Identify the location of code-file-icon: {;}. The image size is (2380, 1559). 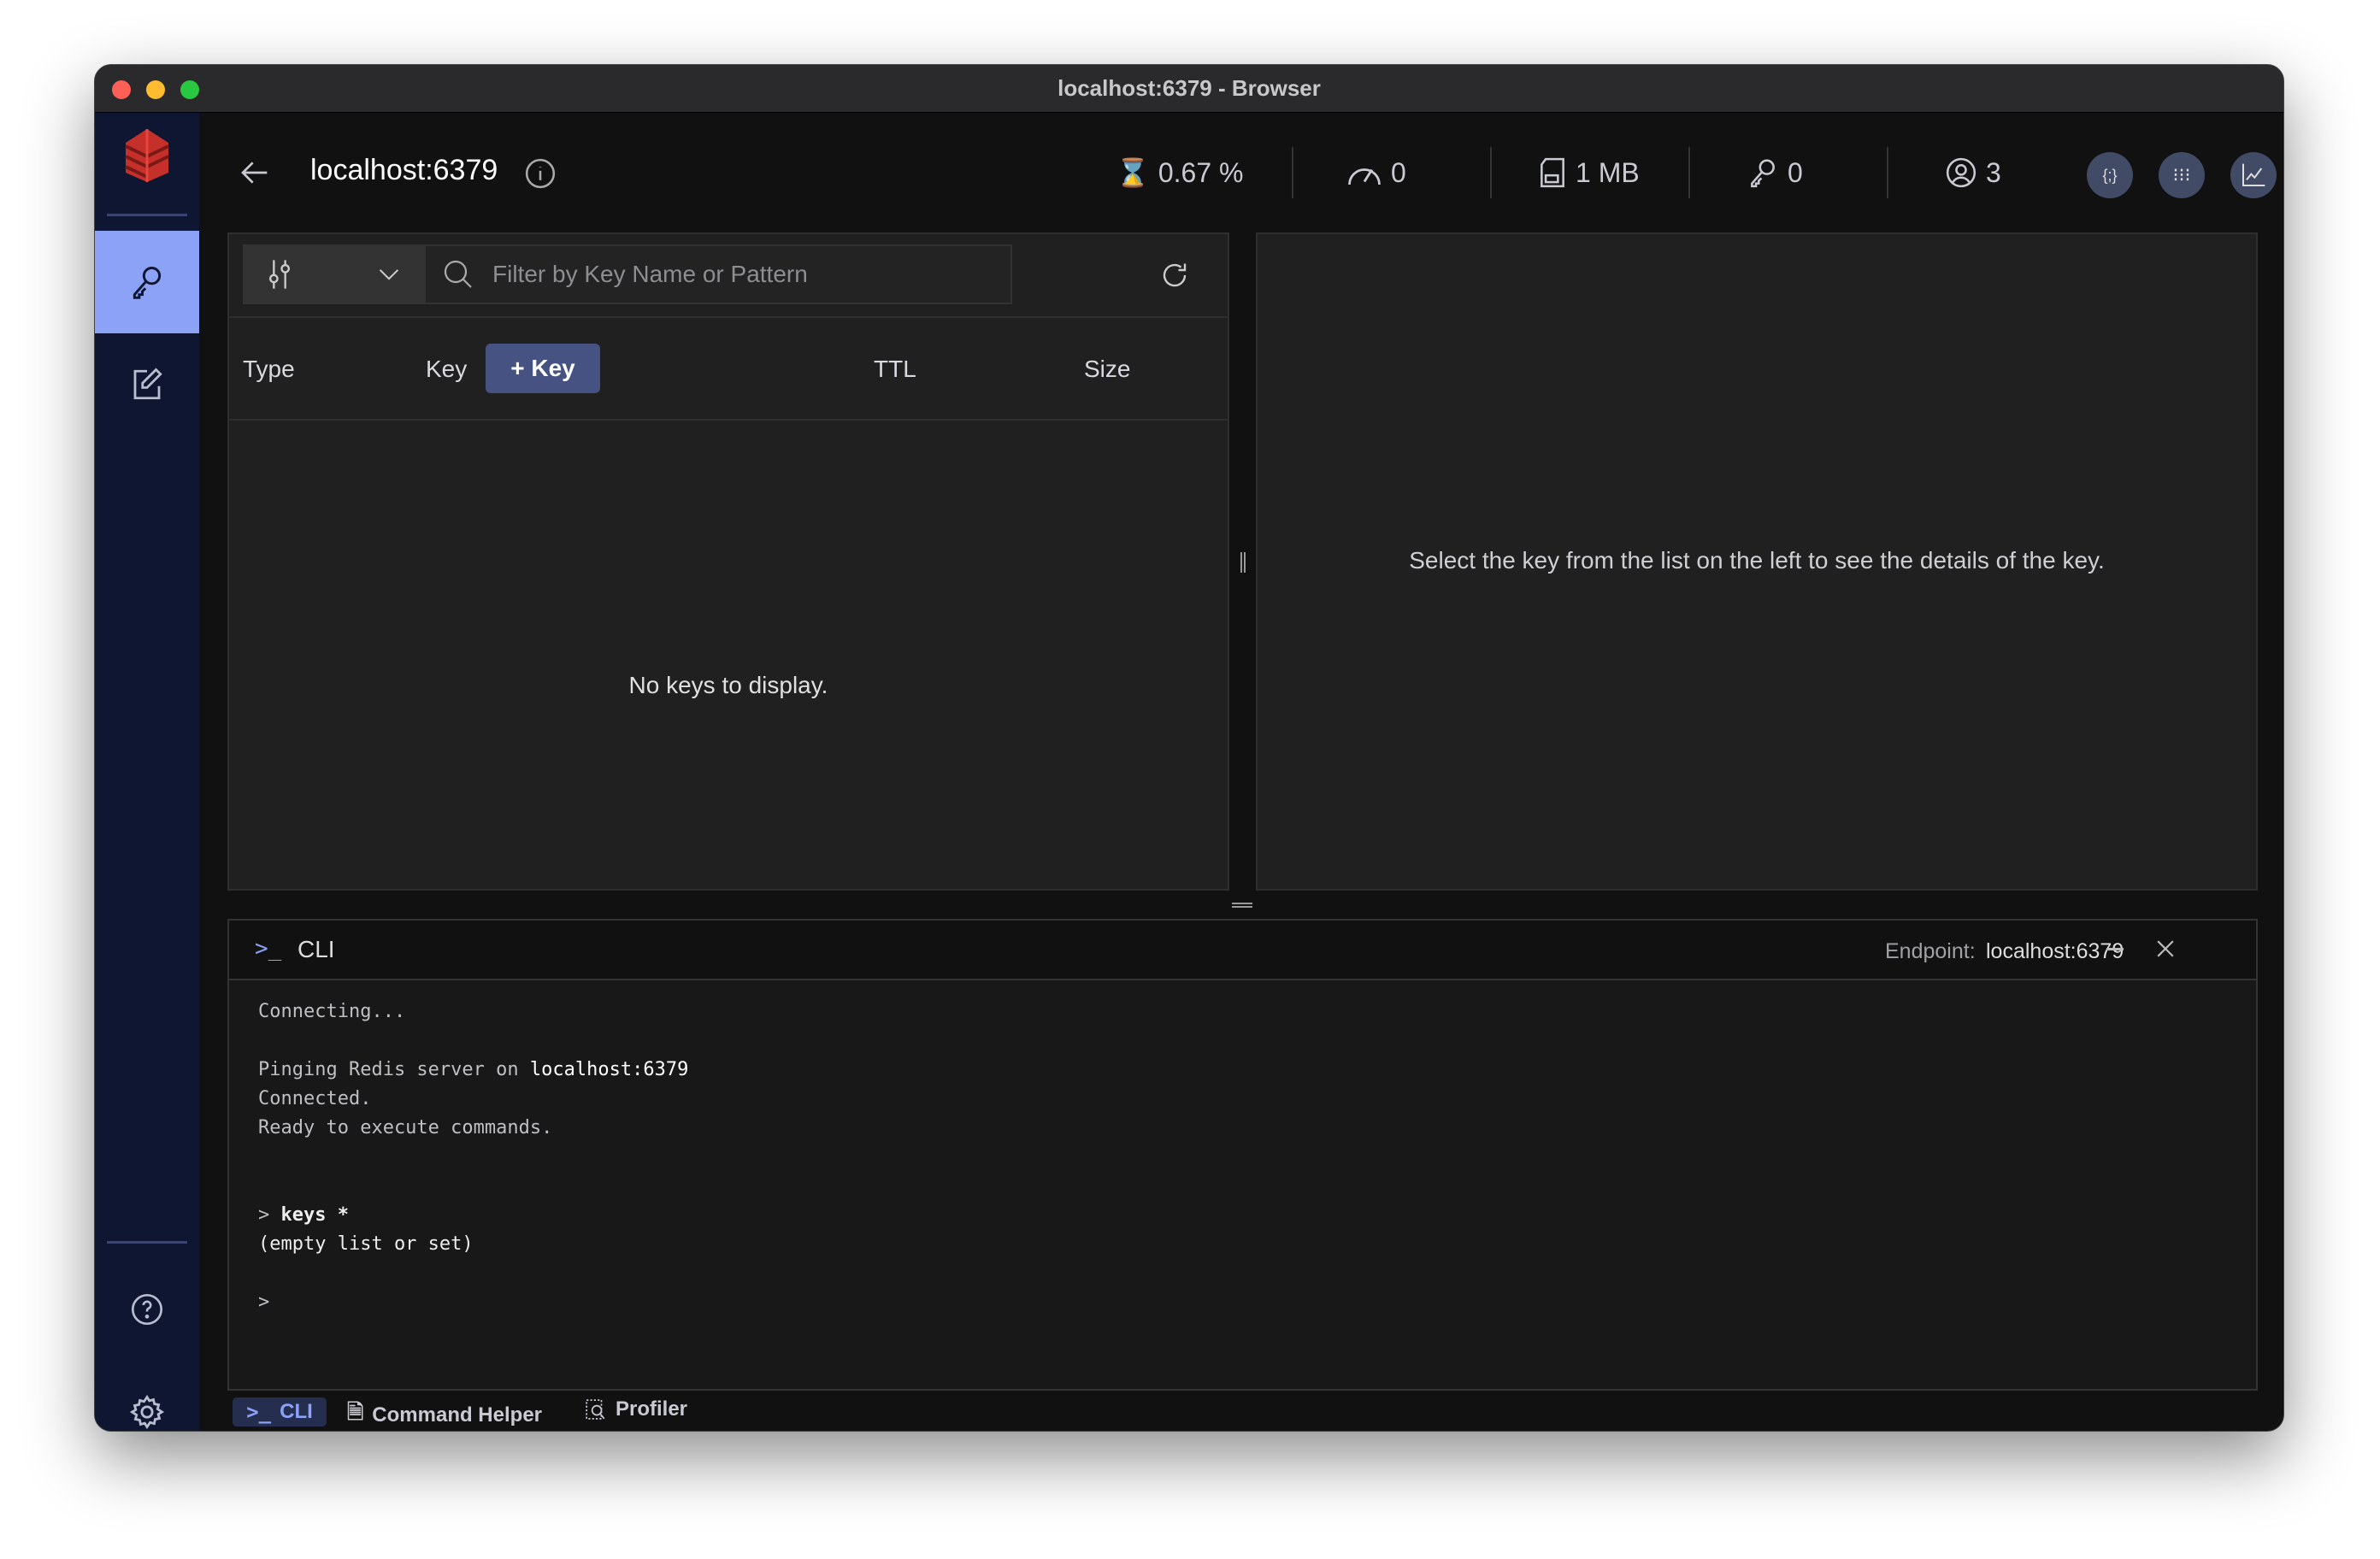
(2110, 175).